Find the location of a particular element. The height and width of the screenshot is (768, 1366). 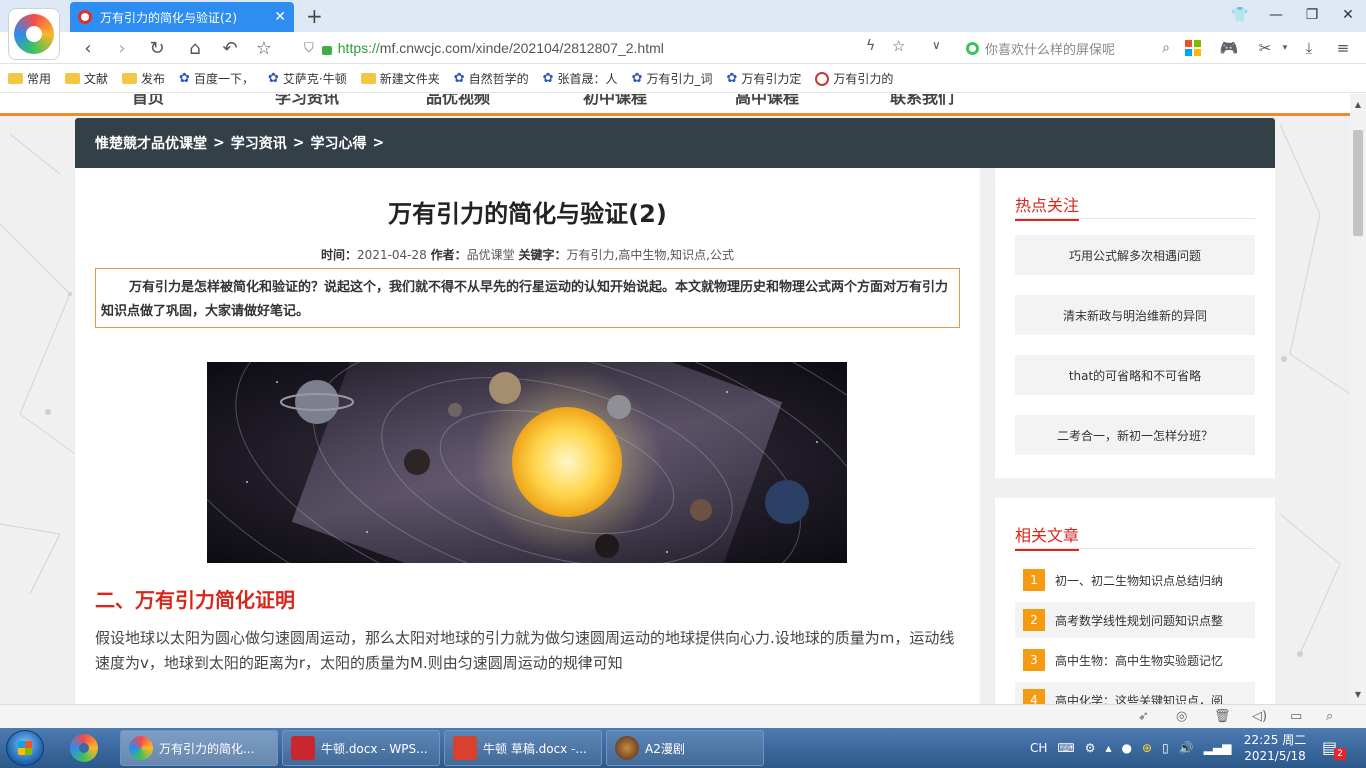

hot-topic-item: that的可省略和不可省略 is located at coordinates (1135, 375).